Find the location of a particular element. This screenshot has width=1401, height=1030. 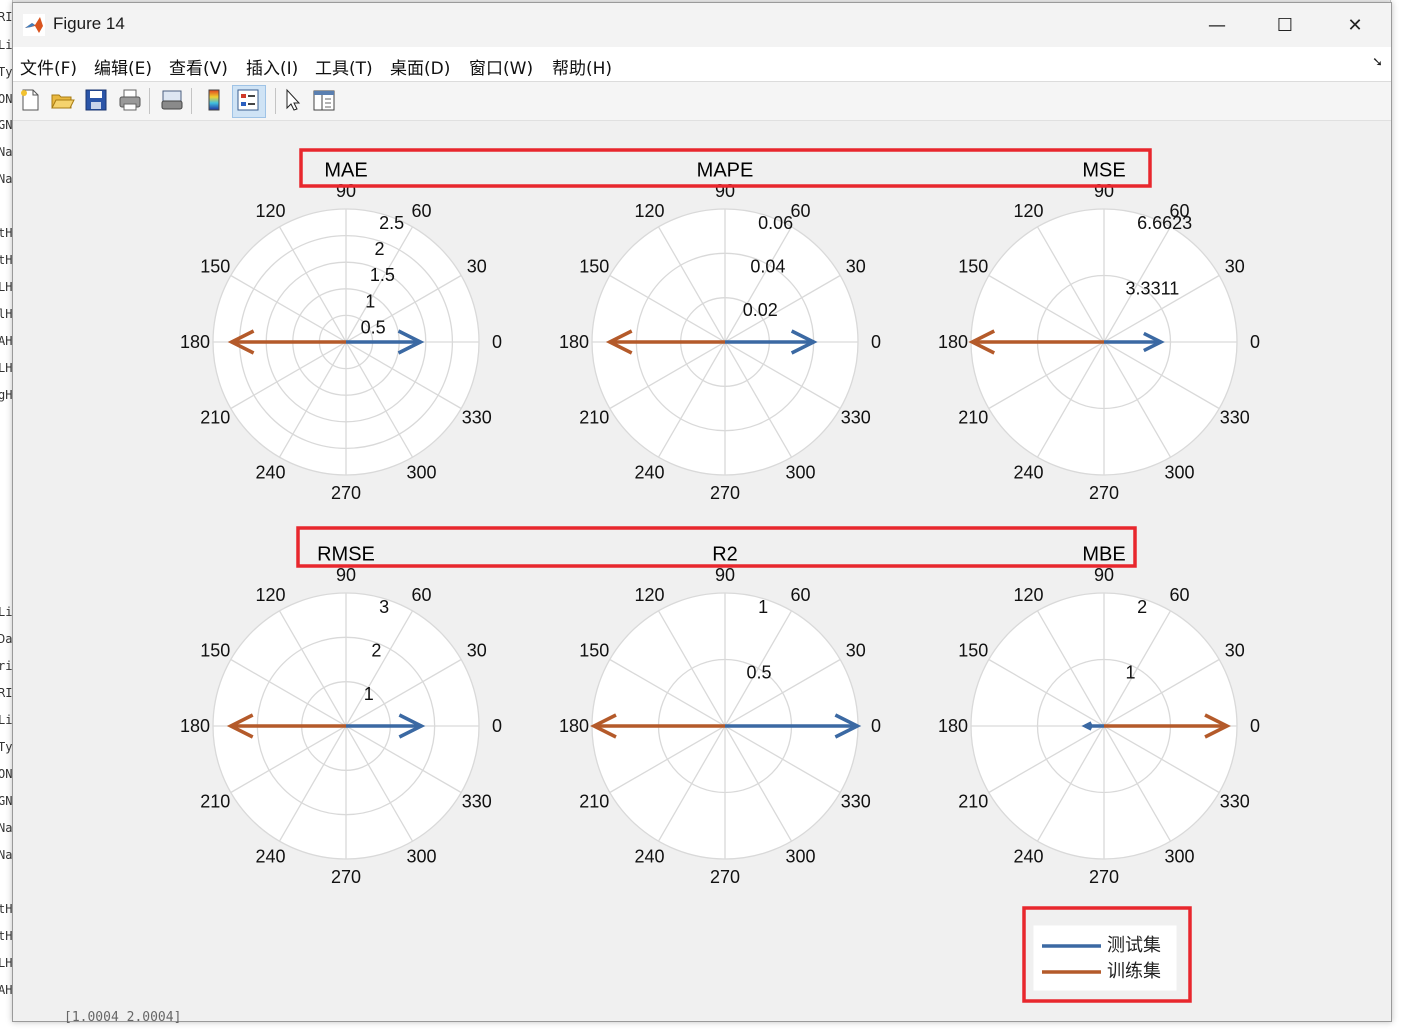

radial-tick-label: 1.5 is located at coordinates (382, 275).